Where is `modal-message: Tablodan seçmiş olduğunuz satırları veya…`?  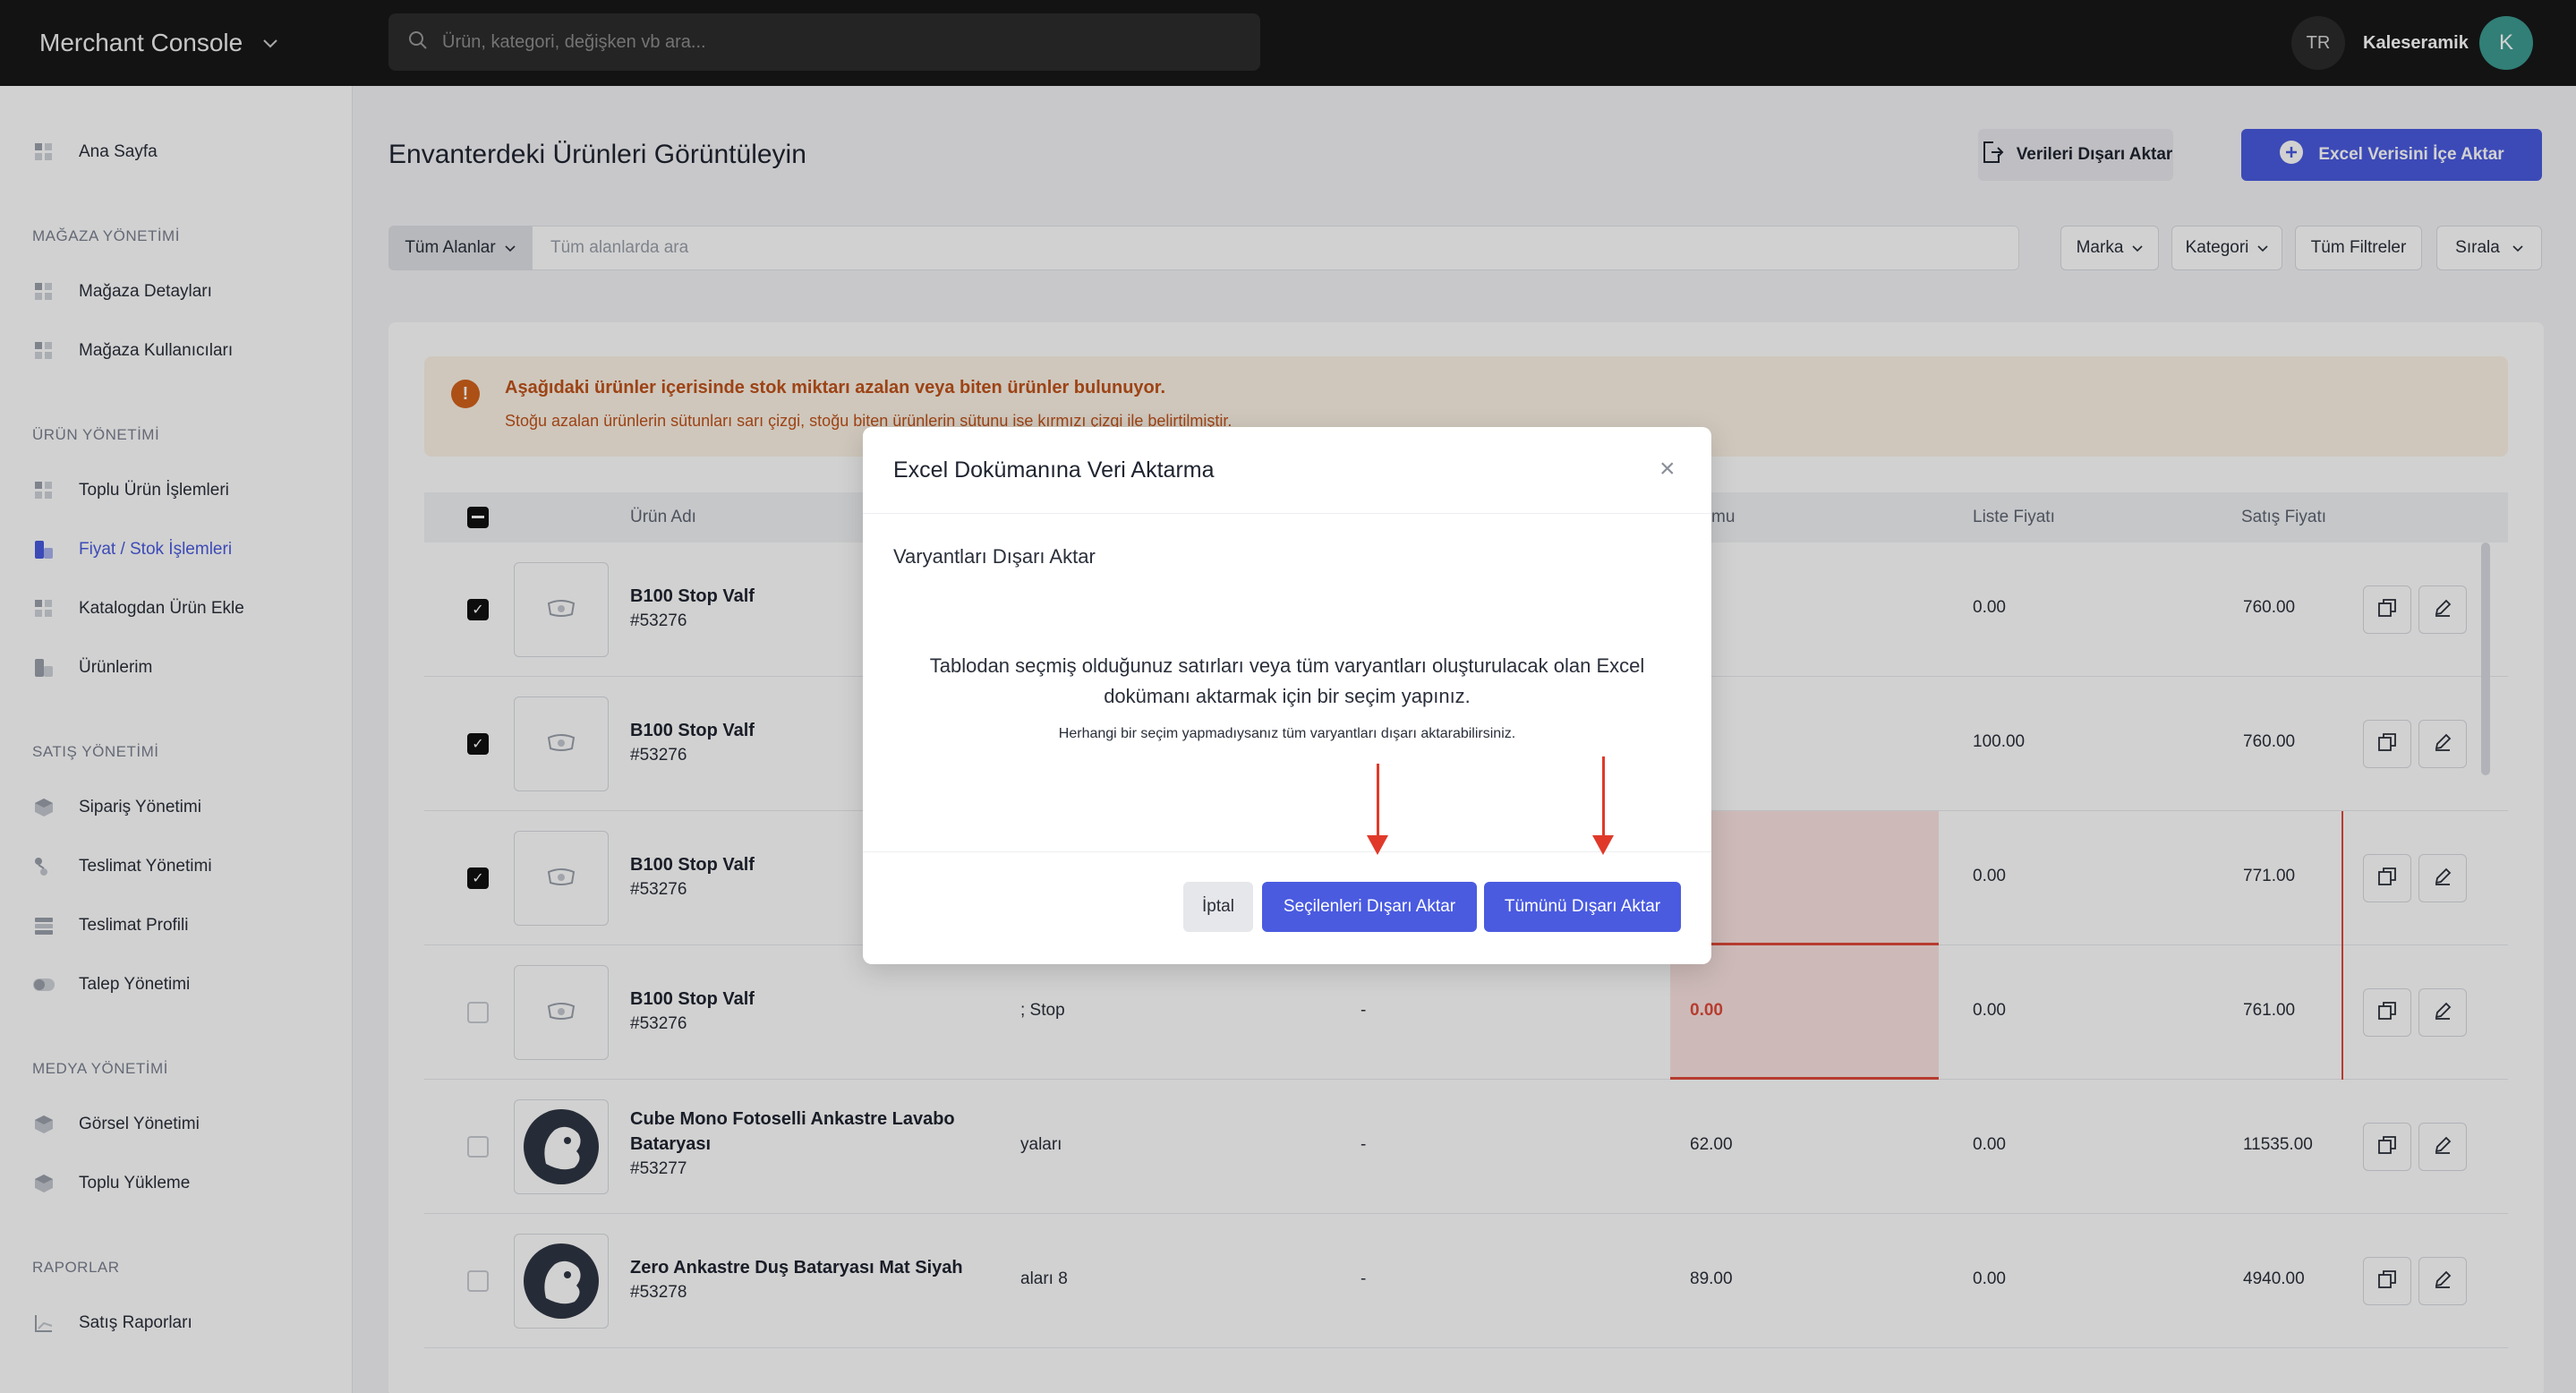 modal-message: Tablodan seçmiş olduğunuz satırları veya… is located at coordinates (1287, 680).